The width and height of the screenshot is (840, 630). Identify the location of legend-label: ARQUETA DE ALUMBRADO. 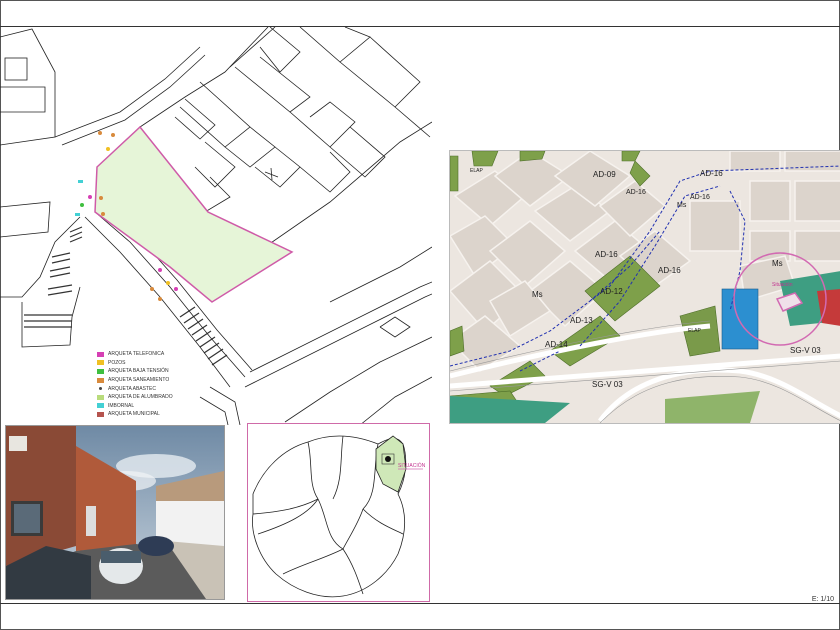
(140, 397).